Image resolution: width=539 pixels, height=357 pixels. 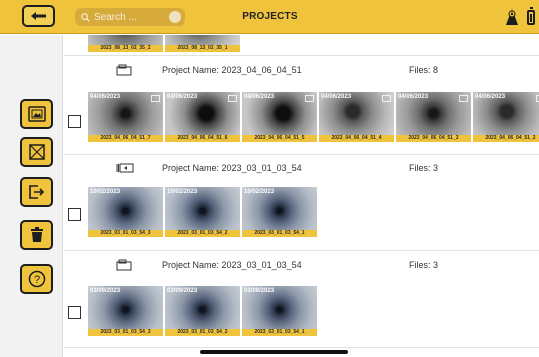 What do you see at coordinates (85, 17) in the screenshot?
I see `search-icon` at bounding box center [85, 17].